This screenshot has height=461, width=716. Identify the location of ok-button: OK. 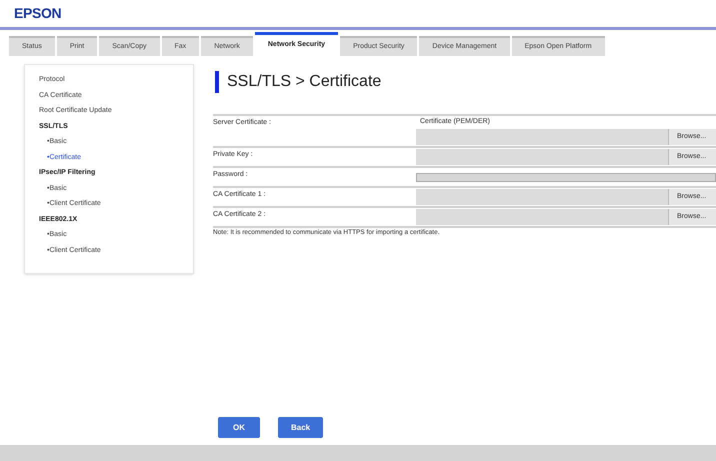
(239, 427).